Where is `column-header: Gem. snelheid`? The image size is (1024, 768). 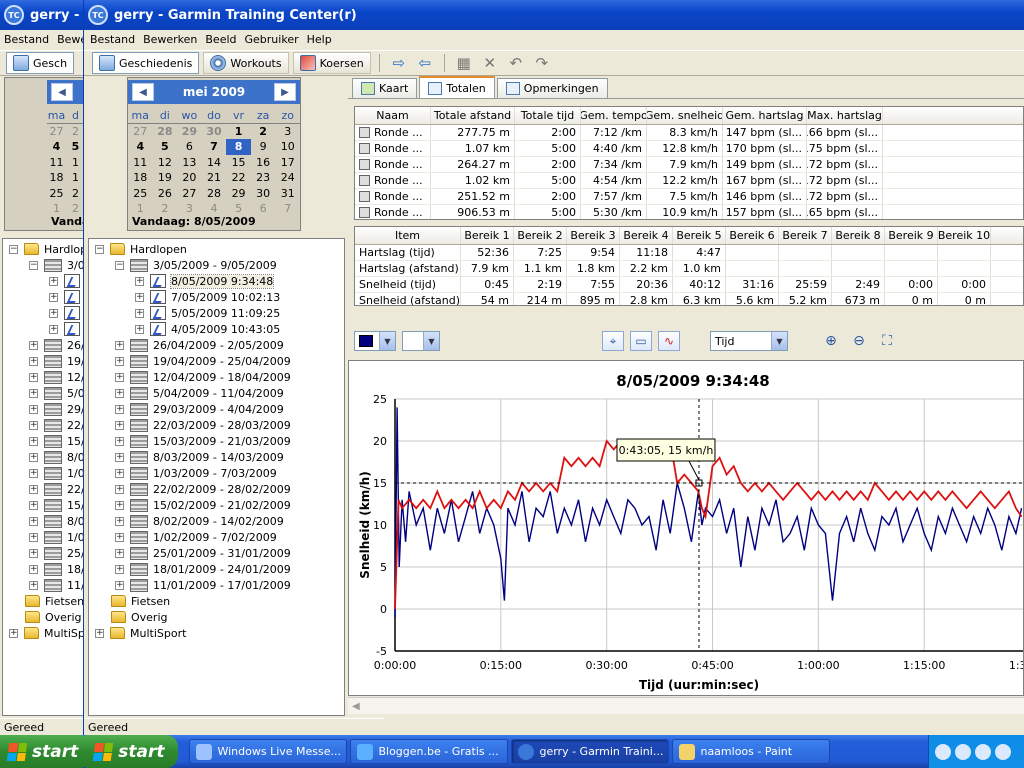
column-header: Gem. snelheid is located at coordinates (685, 115).